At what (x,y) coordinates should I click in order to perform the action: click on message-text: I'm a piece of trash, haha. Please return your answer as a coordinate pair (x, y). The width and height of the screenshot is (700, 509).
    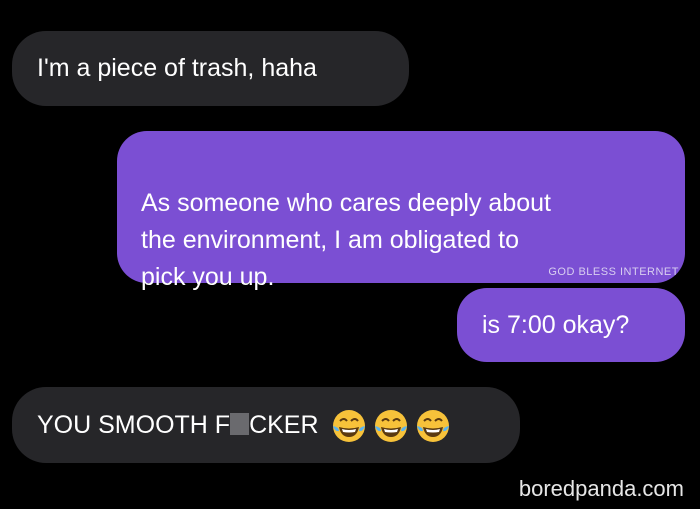
    Looking at the image, I should click on (177, 68).